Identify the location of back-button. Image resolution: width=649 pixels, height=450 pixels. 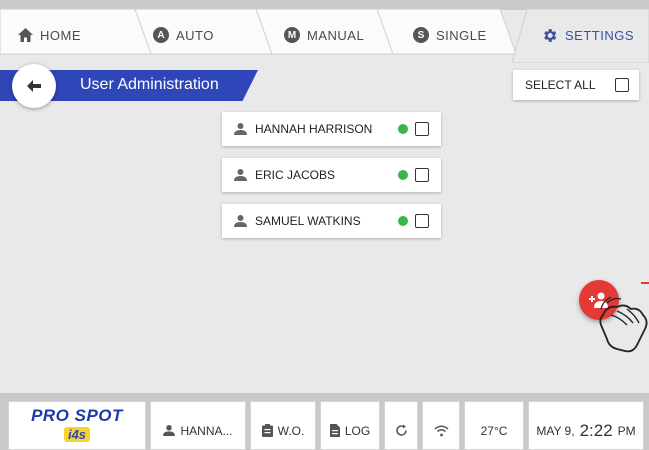
(34, 86).